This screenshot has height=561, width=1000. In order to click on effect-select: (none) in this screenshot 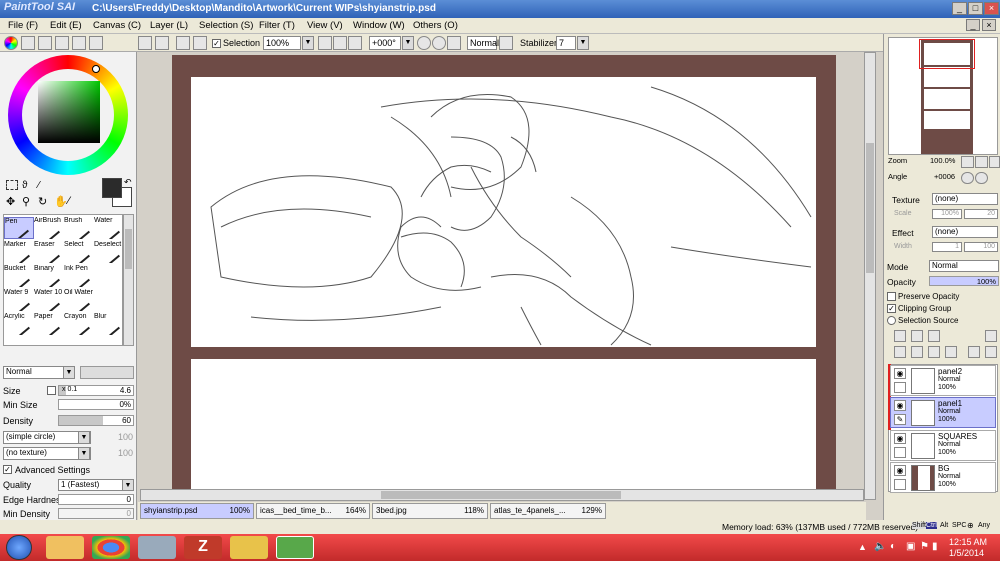, I will do `click(965, 232)`.